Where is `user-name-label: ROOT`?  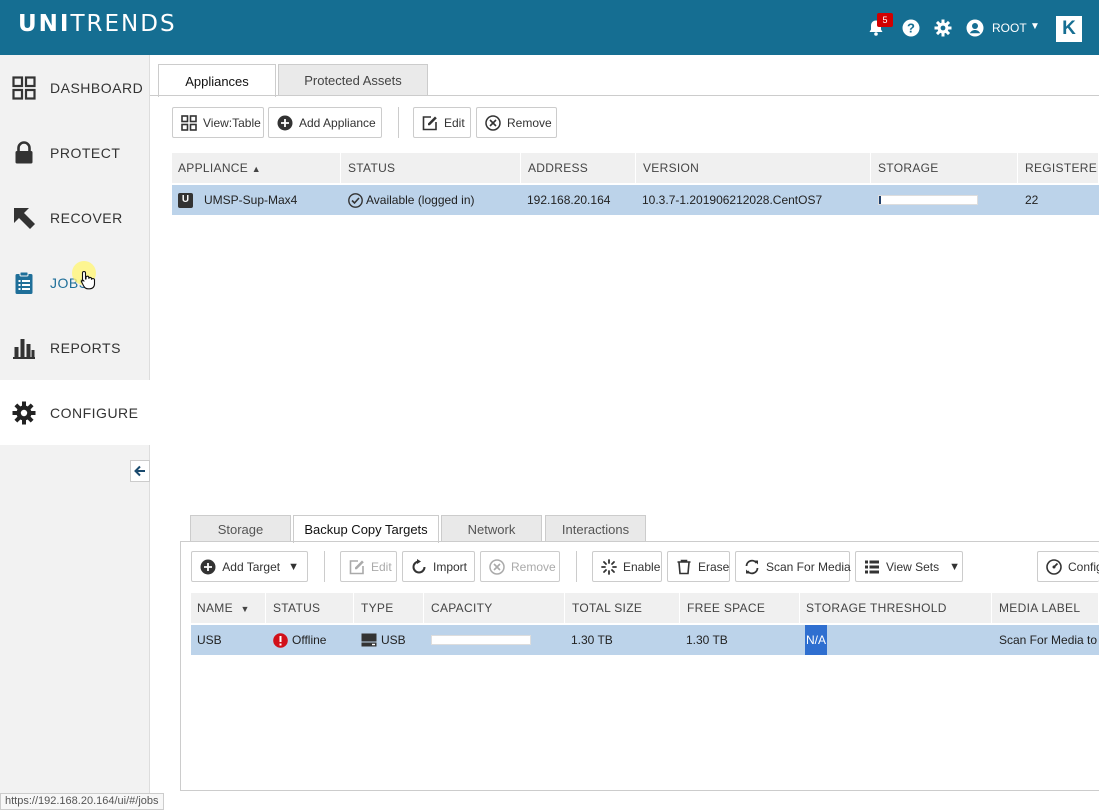 user-name-label: ROOT is located at coordinates (1009, 28).